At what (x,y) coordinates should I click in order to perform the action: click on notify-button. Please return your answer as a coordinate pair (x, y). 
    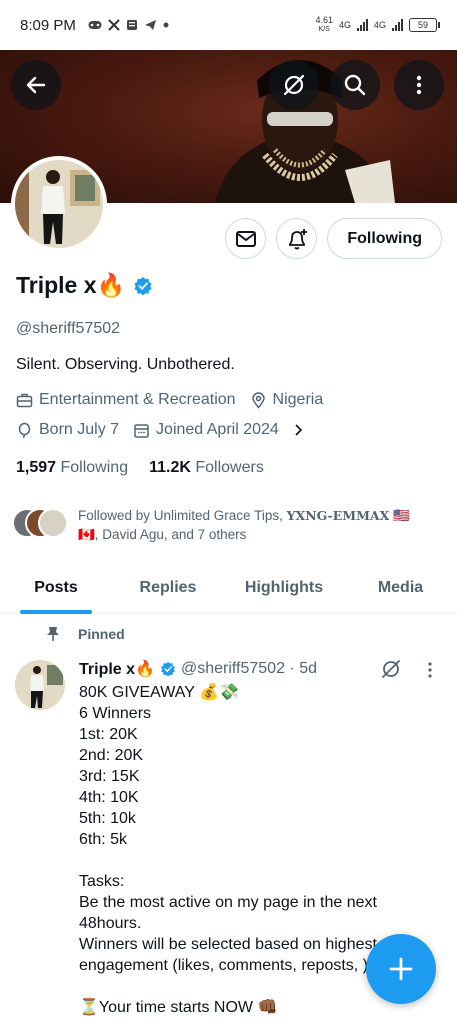
    Looking at the image, I should click on (297, 238).